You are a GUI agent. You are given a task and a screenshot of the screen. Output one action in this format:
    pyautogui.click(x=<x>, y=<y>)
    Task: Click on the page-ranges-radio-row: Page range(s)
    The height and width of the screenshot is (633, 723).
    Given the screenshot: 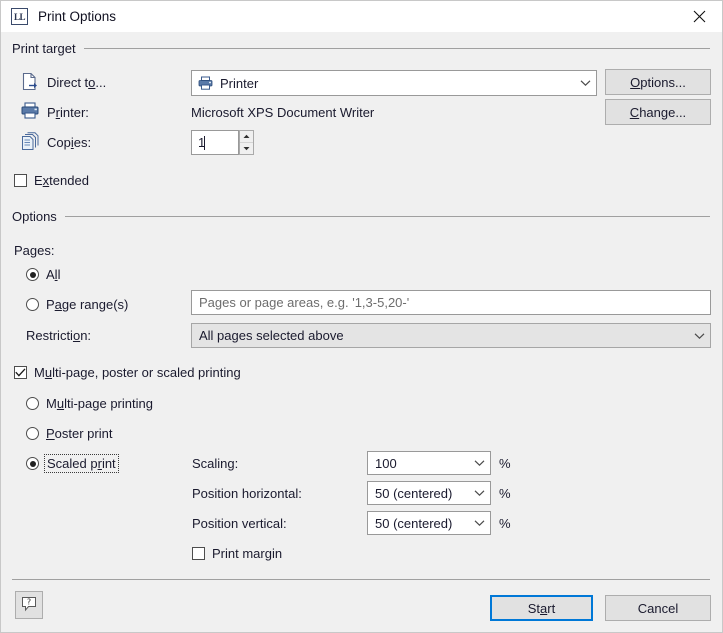 What is the action you would take?
    pyautogui.click(x=77, y=304)
    